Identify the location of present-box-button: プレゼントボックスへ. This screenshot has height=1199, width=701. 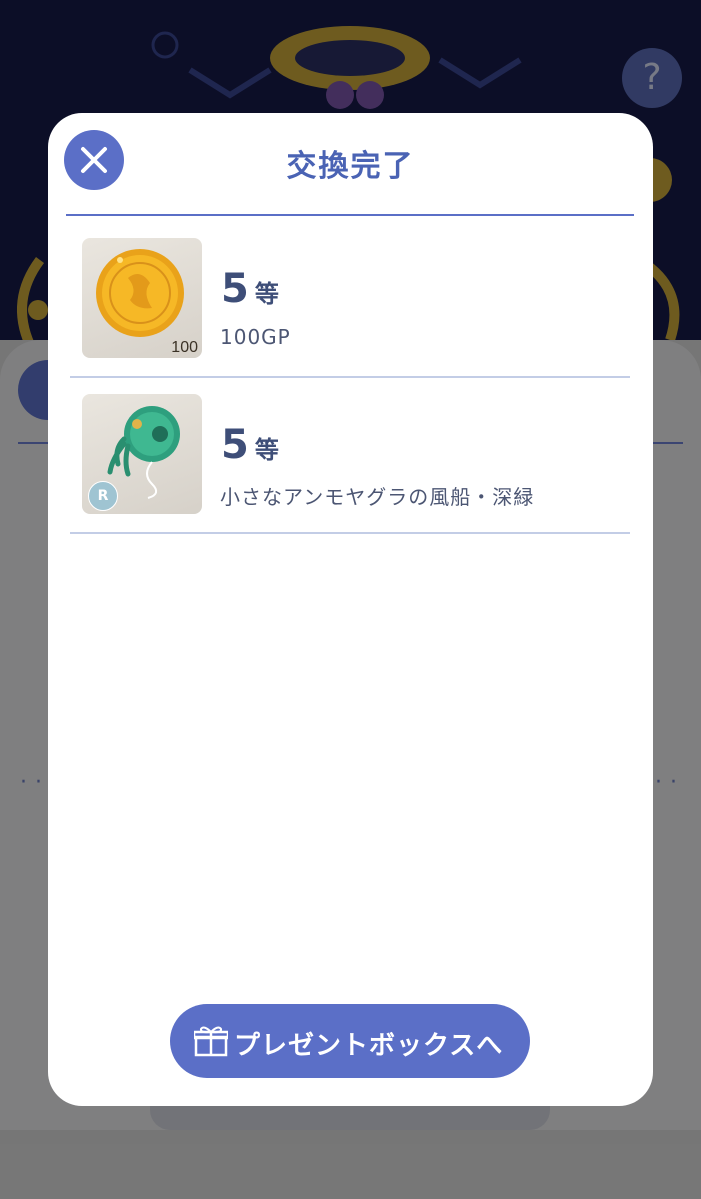
(350, 1041).